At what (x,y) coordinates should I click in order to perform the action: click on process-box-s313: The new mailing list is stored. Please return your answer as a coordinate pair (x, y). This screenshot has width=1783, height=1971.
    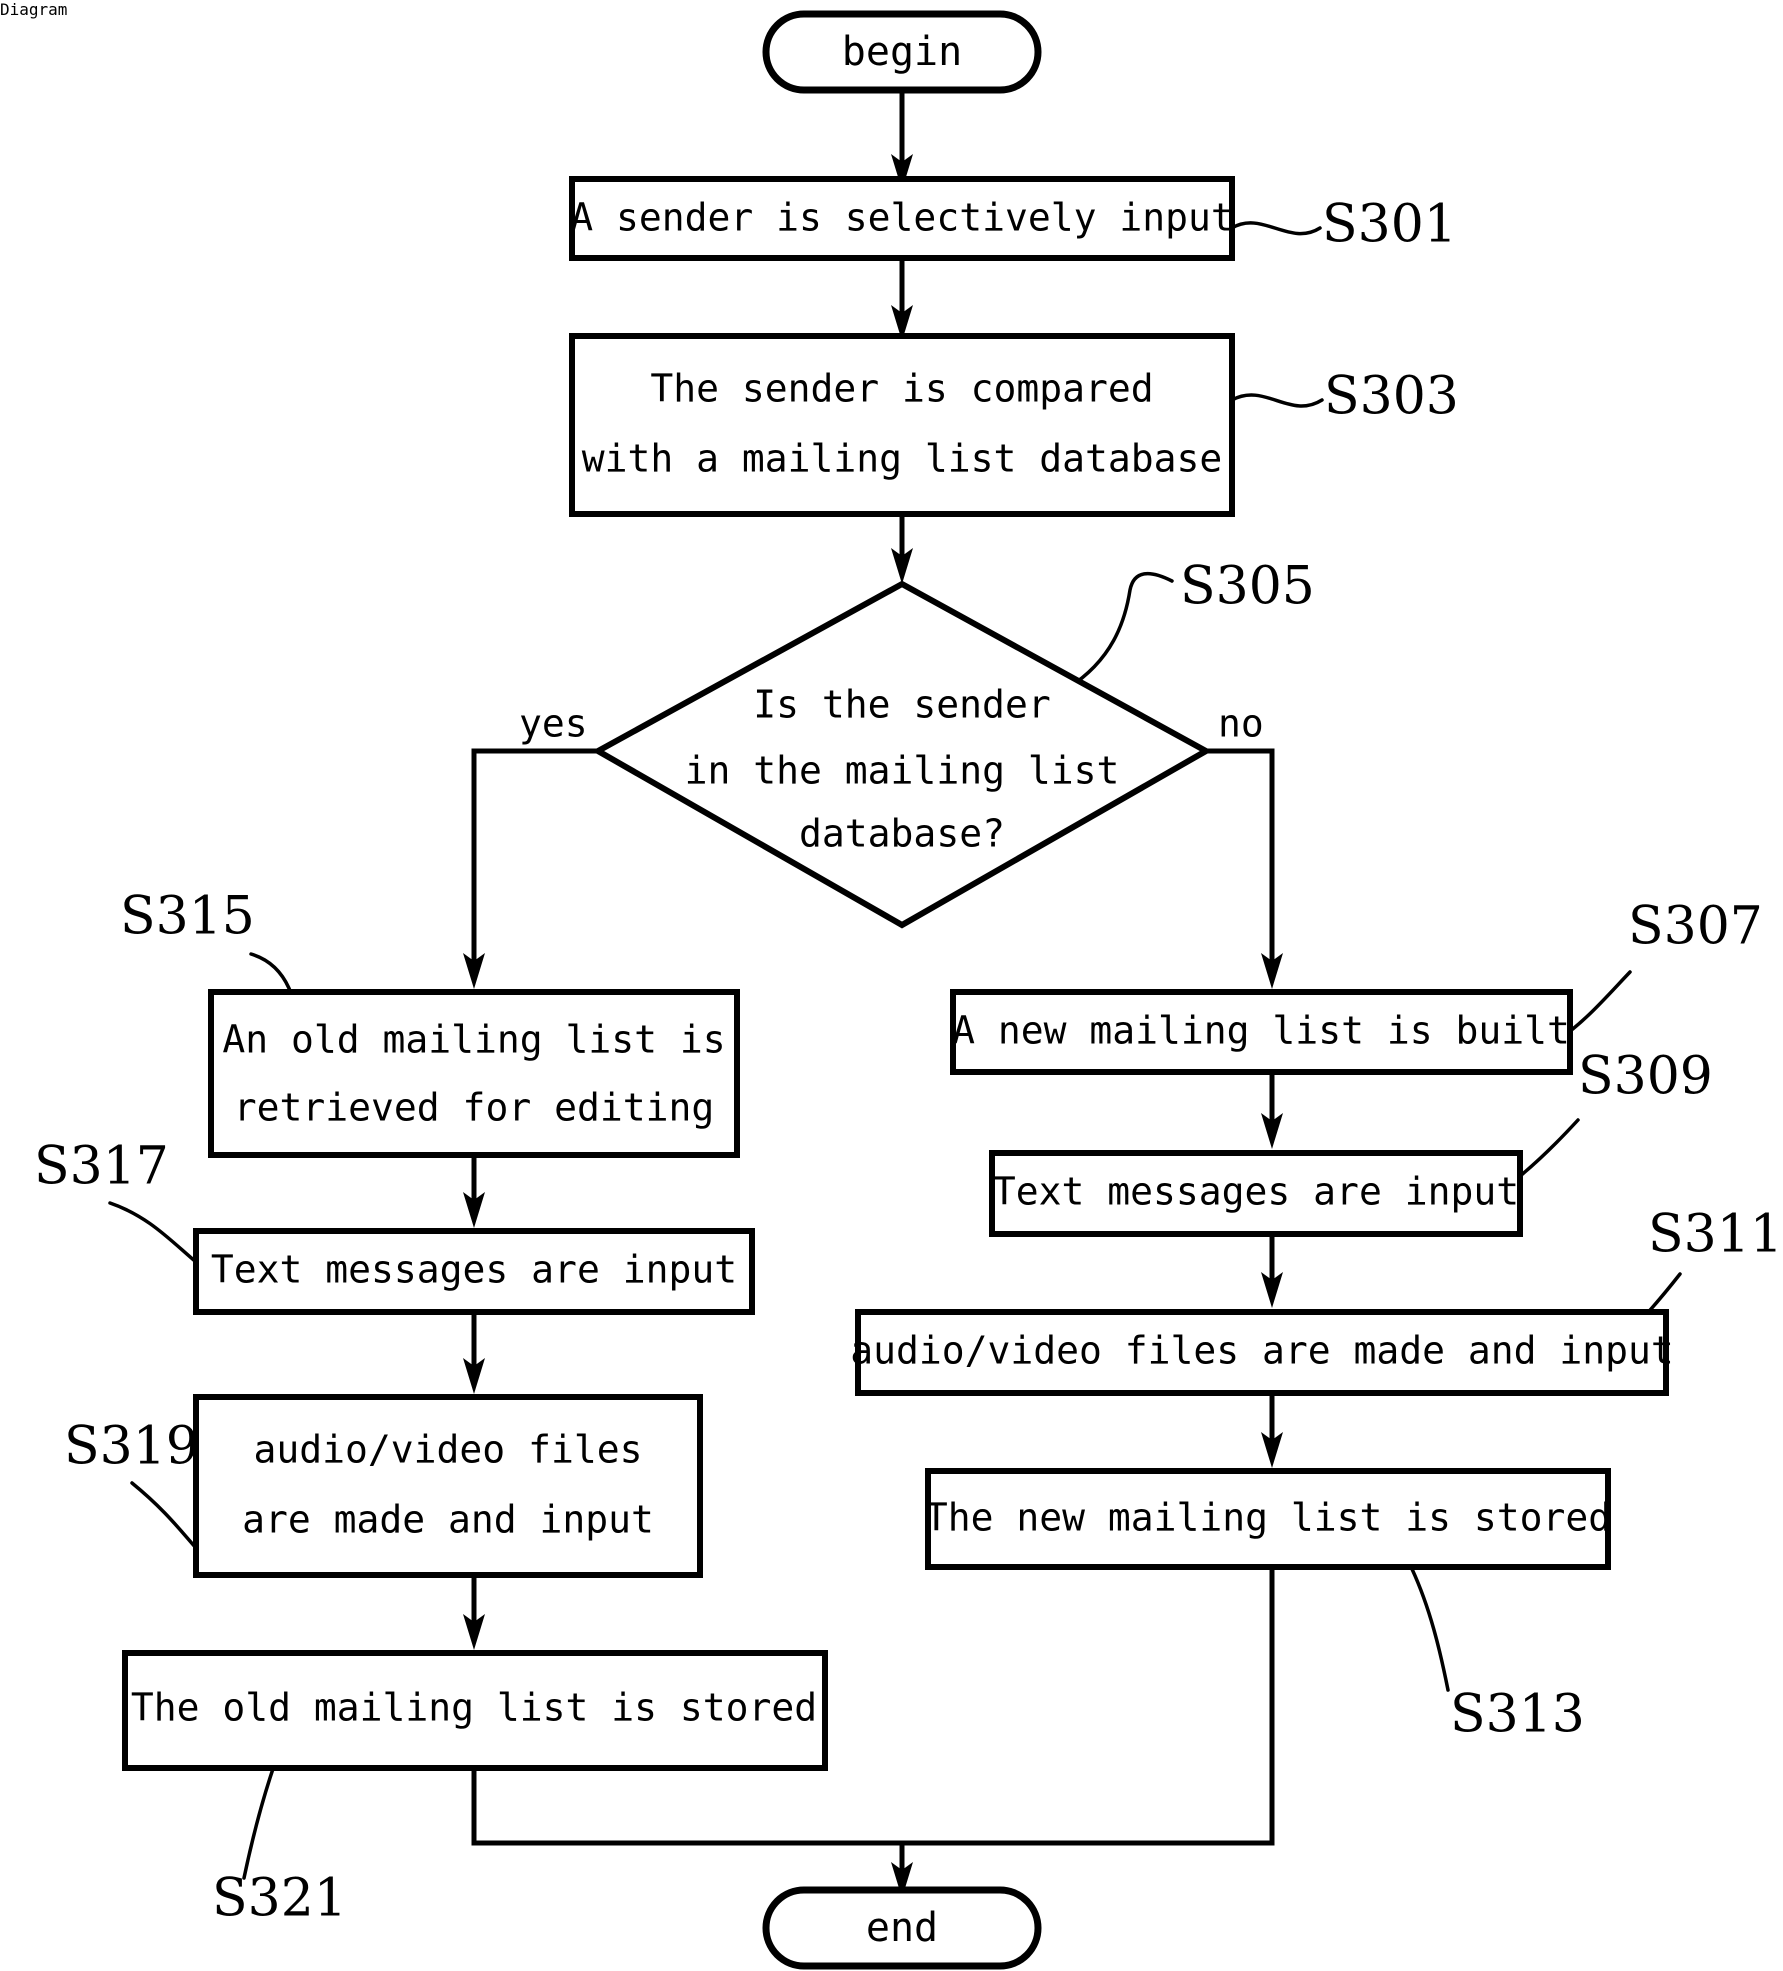
    Looking at the image, I should click on (1268, 1519).